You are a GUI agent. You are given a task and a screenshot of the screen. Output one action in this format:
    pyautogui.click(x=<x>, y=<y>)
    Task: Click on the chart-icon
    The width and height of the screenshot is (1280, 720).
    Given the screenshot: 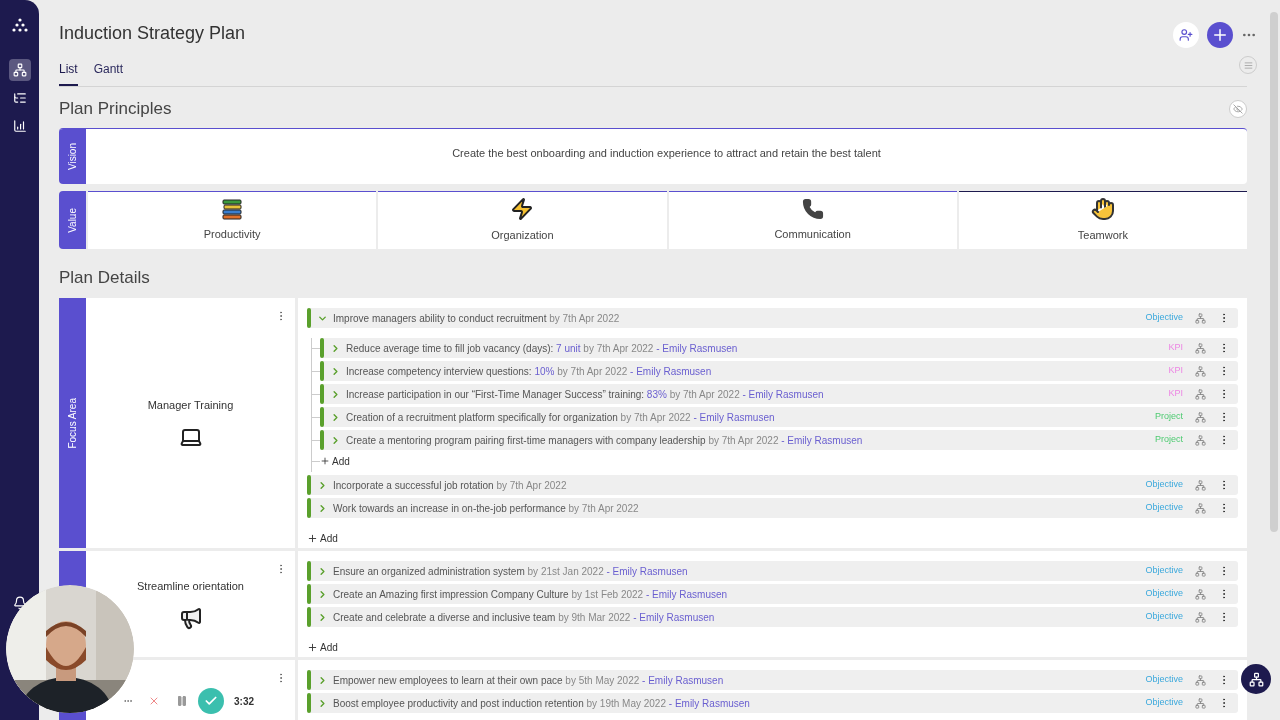 What is the action you would take?
    pyautogui.click(x=19, y=126)
    